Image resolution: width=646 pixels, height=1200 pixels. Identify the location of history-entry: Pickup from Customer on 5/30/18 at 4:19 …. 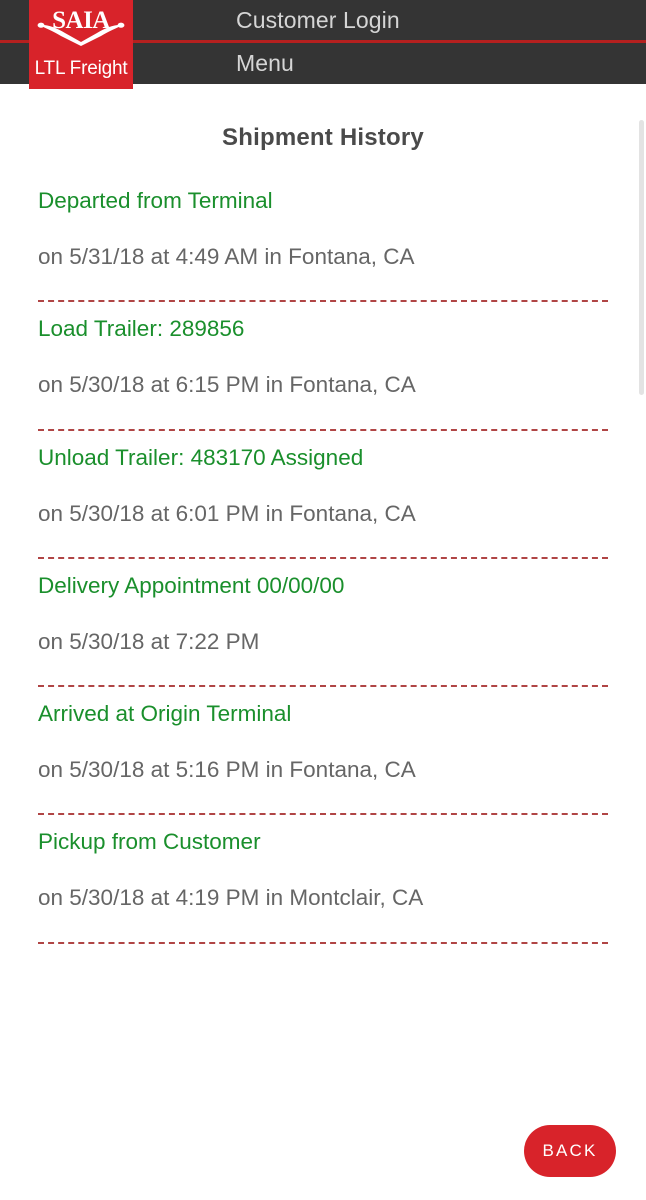
(323, 863).